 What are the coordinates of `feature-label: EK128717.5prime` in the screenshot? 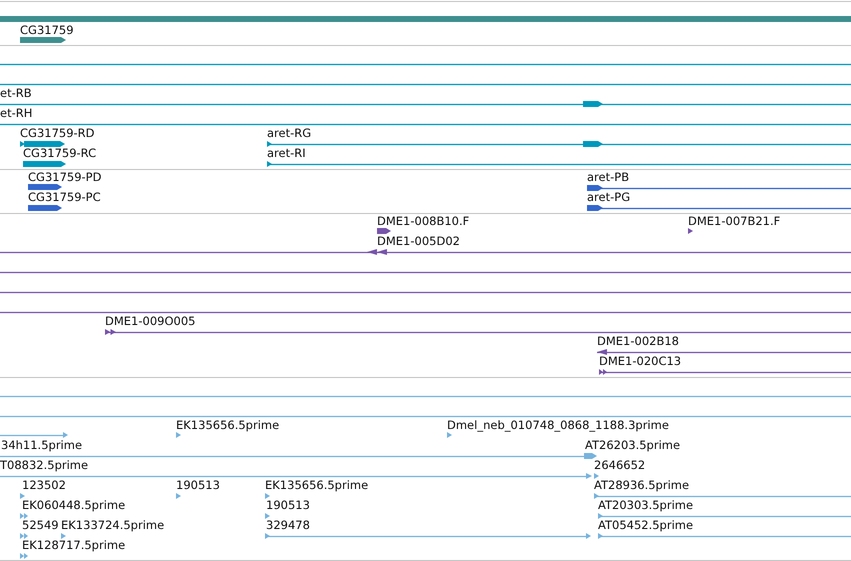 It's located at (74, 545).